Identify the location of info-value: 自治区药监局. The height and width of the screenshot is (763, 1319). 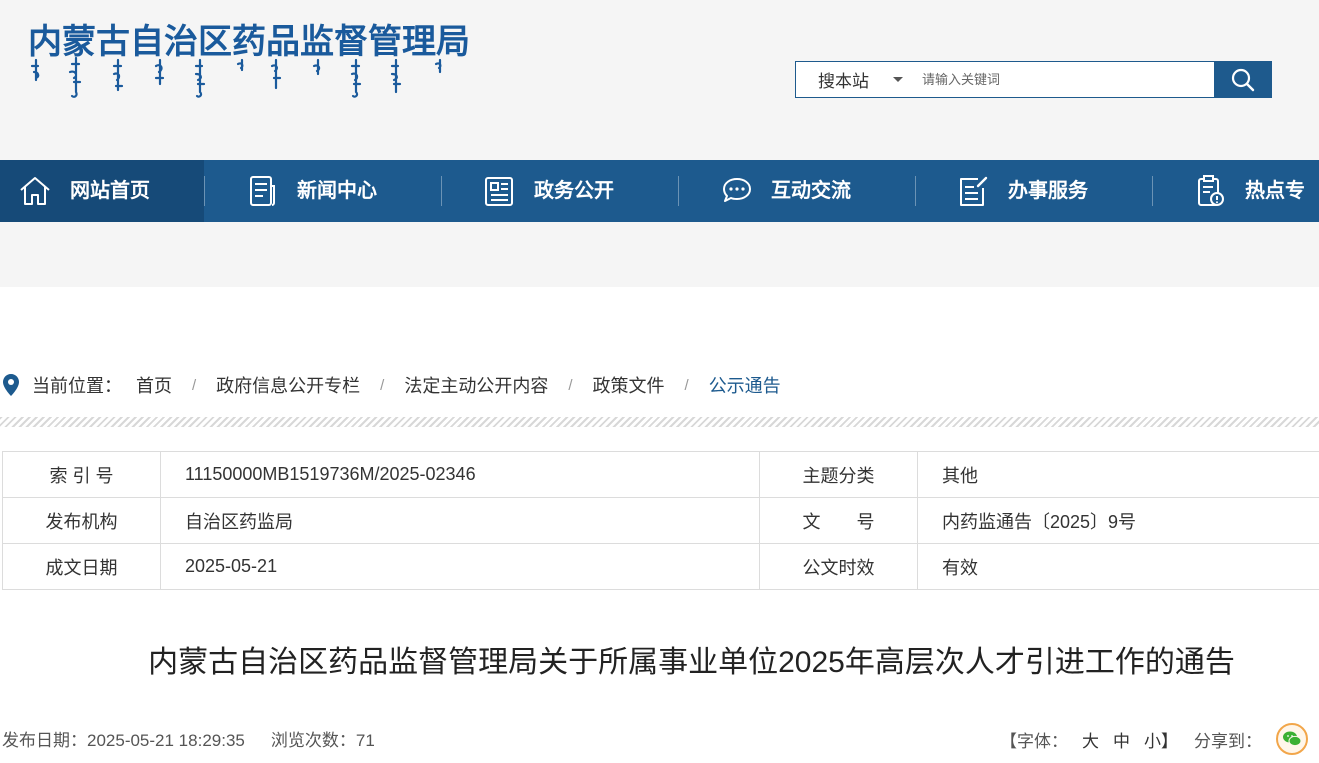
(460, 520).